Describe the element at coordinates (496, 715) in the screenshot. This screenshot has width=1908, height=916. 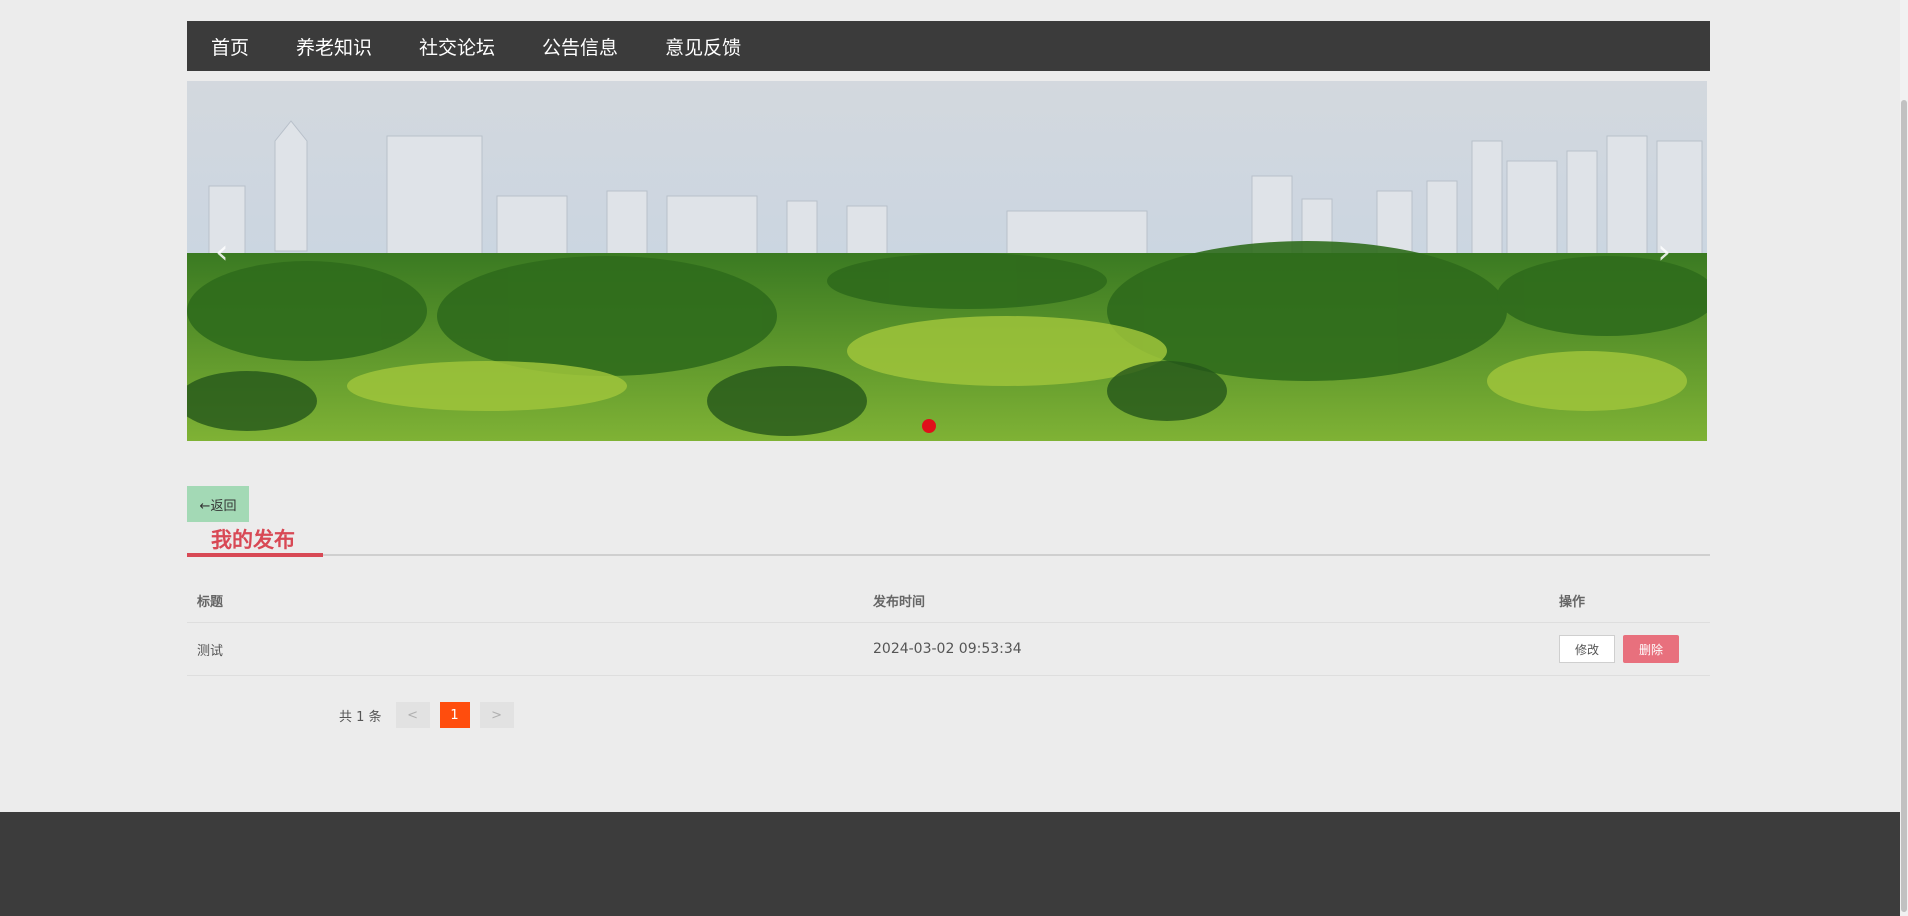
I see `next-page-button: >` at that location.